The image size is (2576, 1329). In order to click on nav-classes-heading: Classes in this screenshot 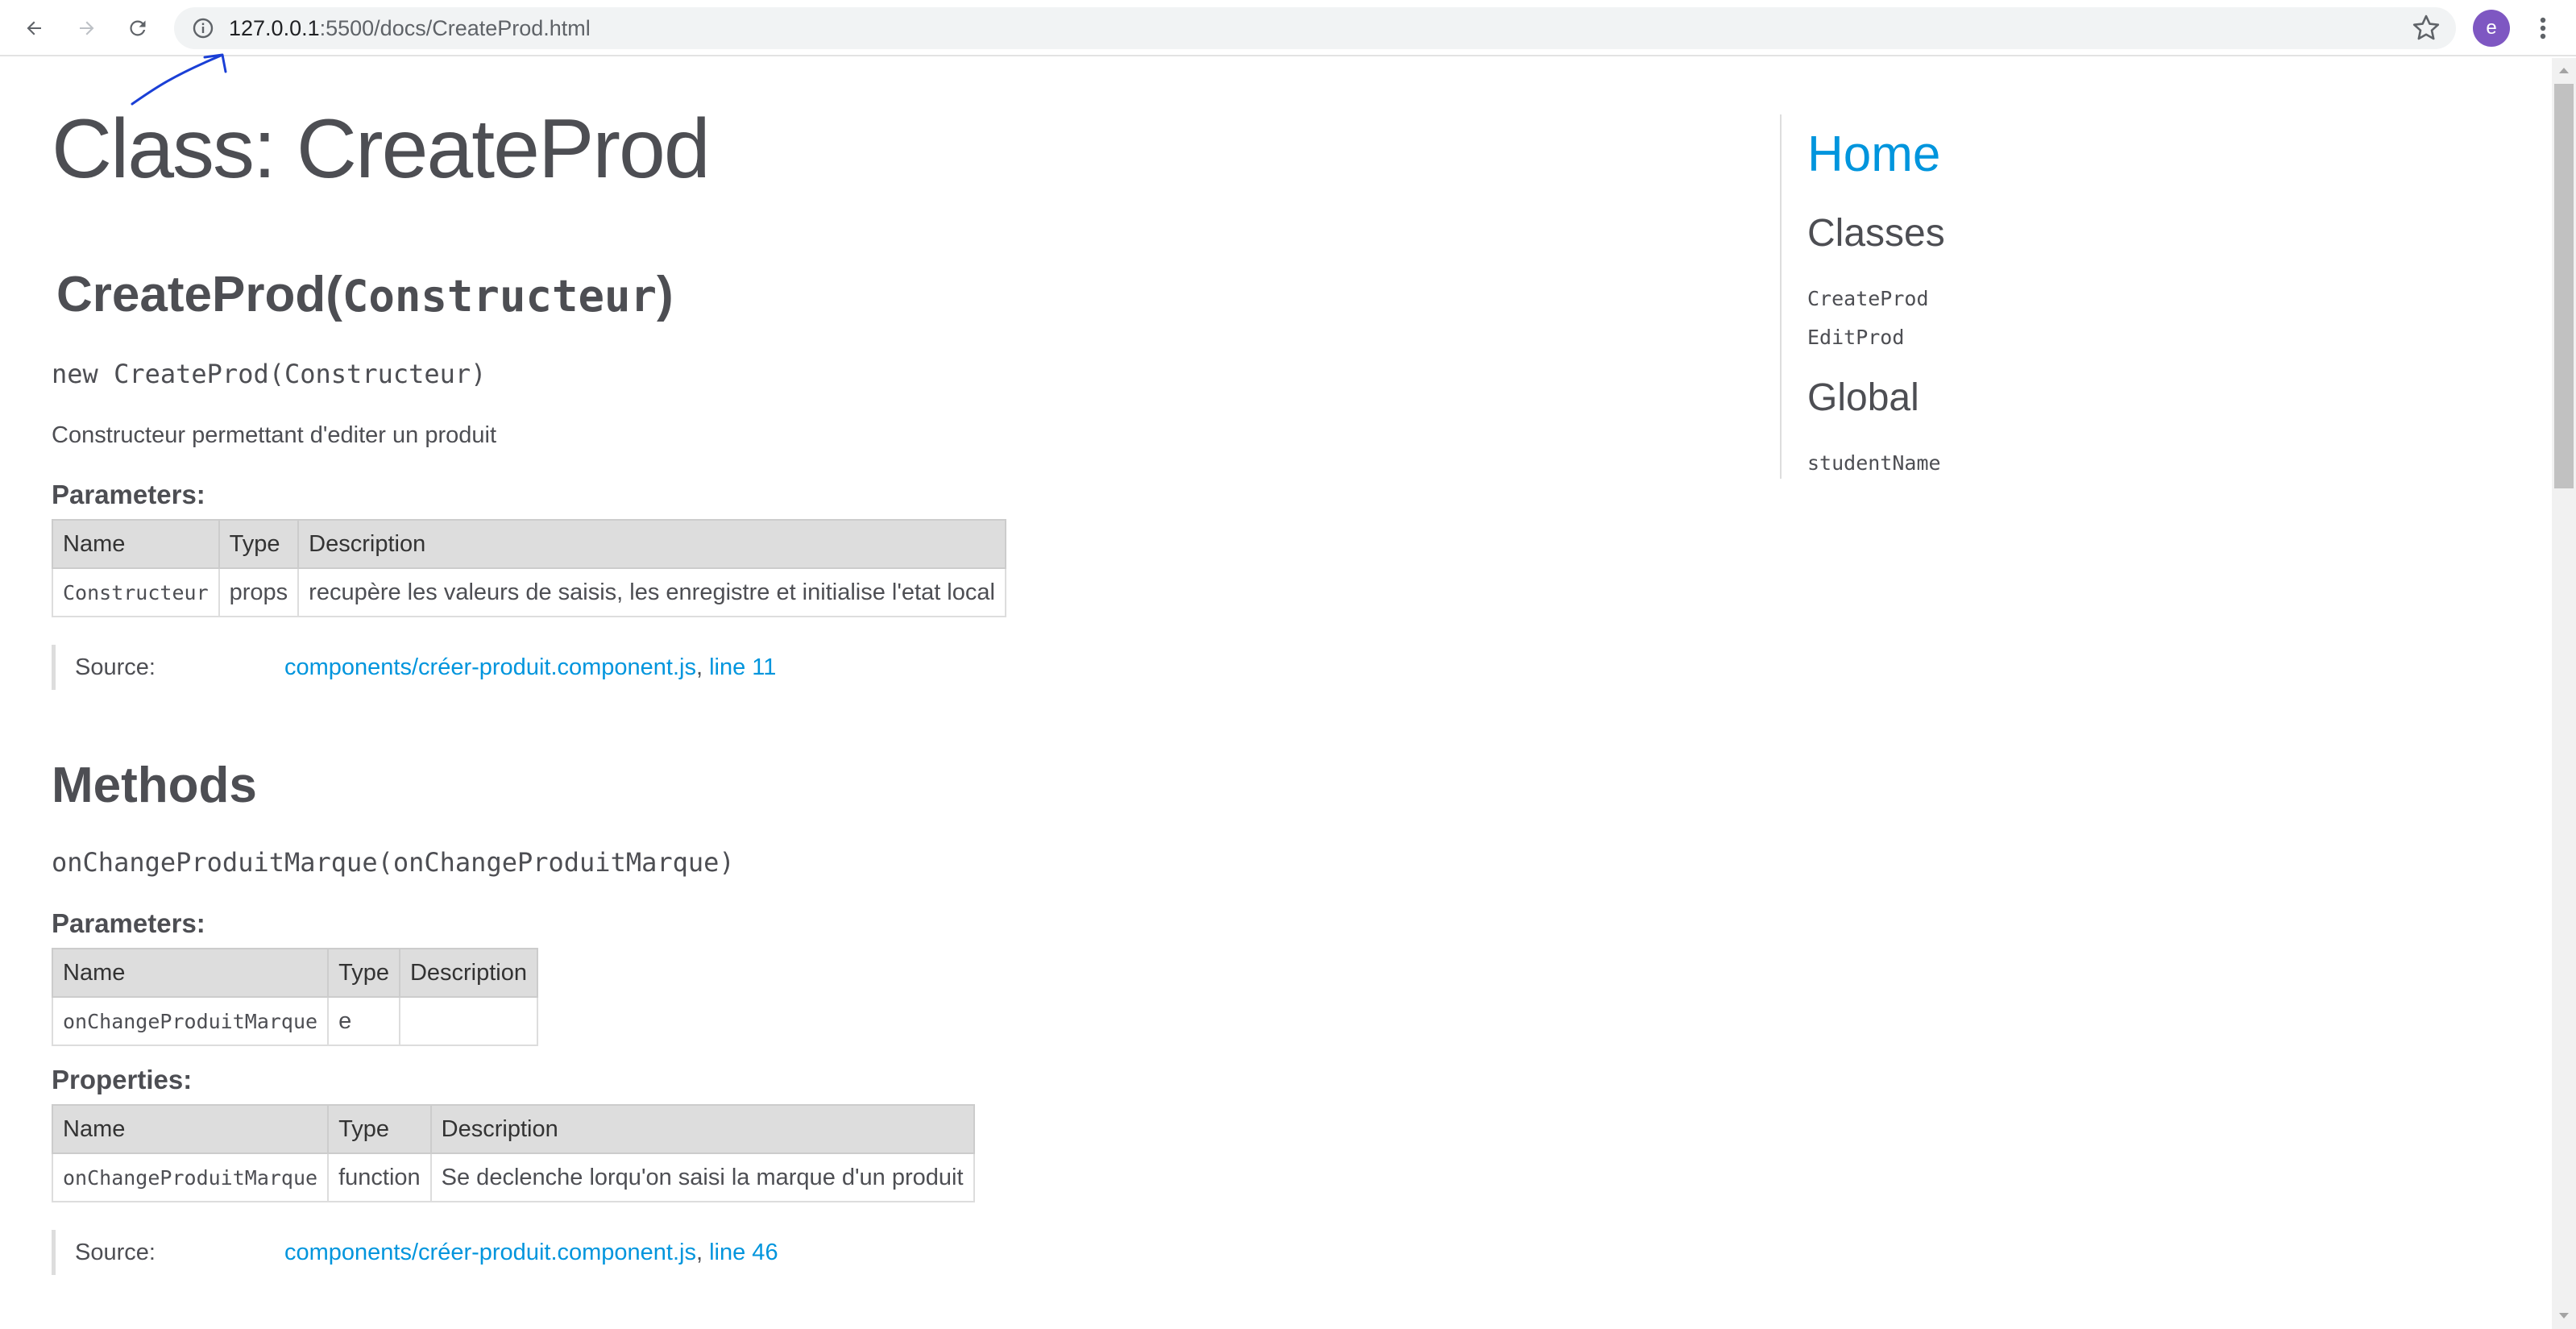, I will do `click(1876, 233)`.